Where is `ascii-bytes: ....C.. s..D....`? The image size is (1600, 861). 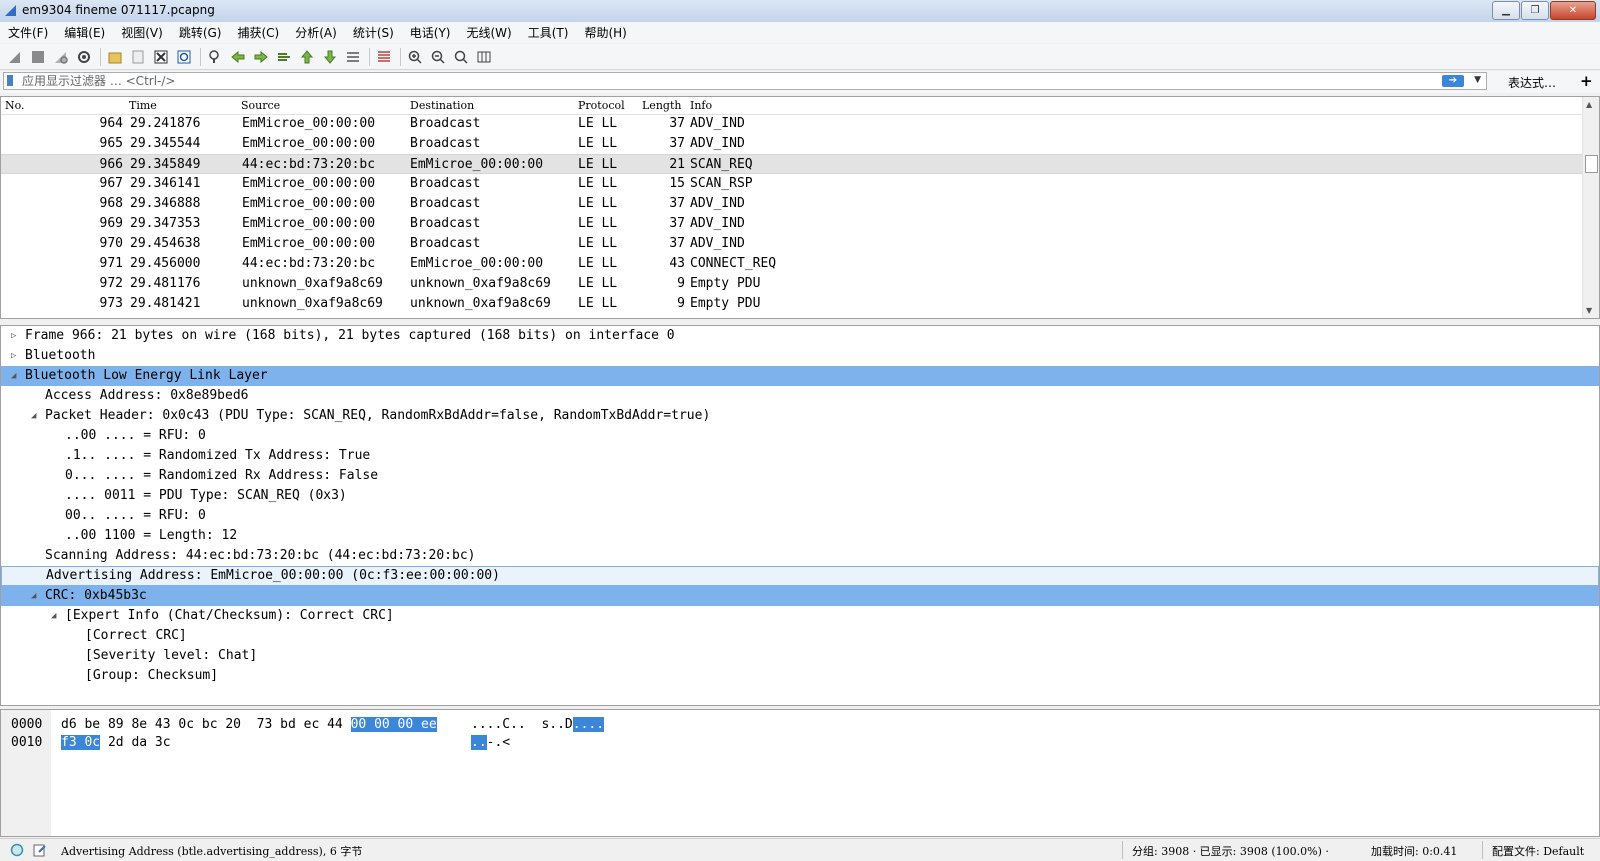
ascii-bytes: ....C.. s..D.... is located at coordinates (538, 725).